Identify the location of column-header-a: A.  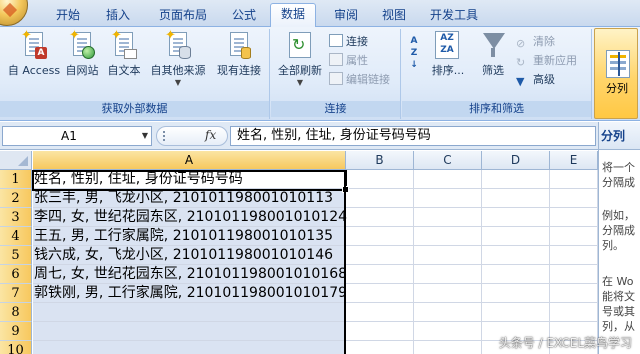
(189, 160).